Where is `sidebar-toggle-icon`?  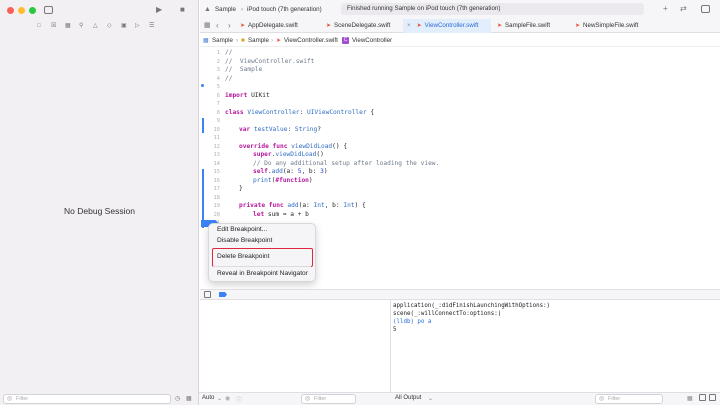 sidebar-toggle-icon is located at coordinates (48, 10).